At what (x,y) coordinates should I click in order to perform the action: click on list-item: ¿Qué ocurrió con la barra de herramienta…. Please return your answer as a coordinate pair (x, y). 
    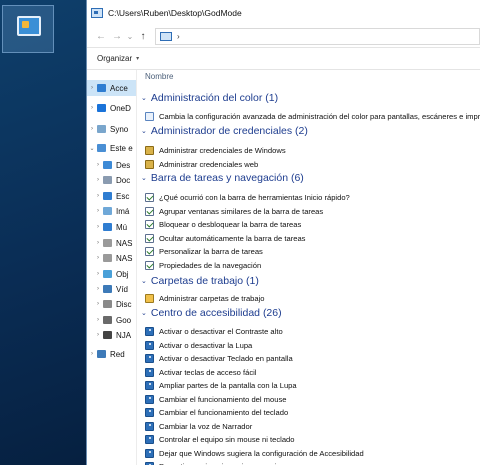
    Looking at the image, I should click on (247, 197).